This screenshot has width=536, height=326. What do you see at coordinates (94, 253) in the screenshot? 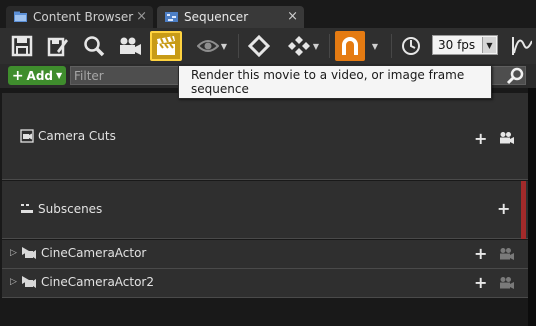
I see `track-name: CineCameraActor` at bounding box center [94, 253].